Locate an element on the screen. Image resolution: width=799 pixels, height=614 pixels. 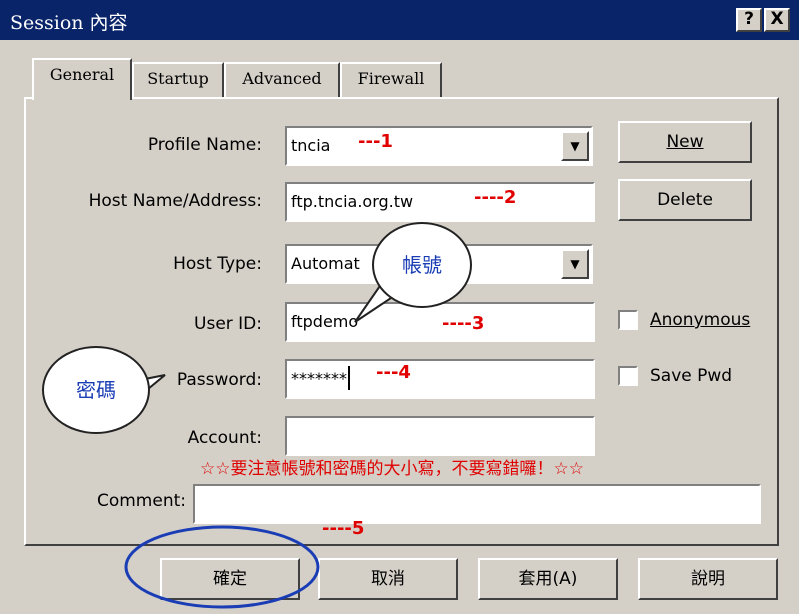
ok-highlight-ellipse is located at coordinates (222, 567).